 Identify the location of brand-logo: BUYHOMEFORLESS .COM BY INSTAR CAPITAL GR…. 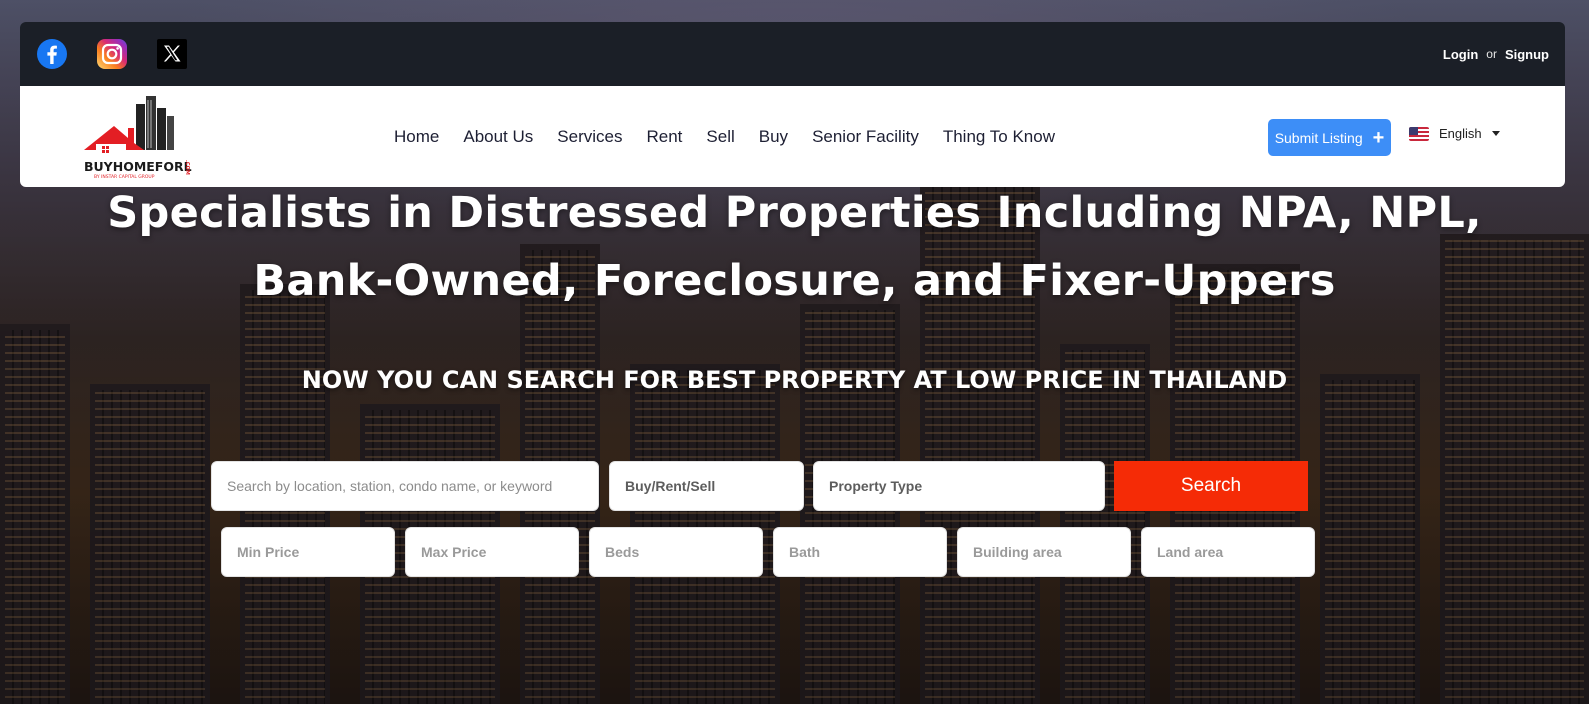
(150, 138).